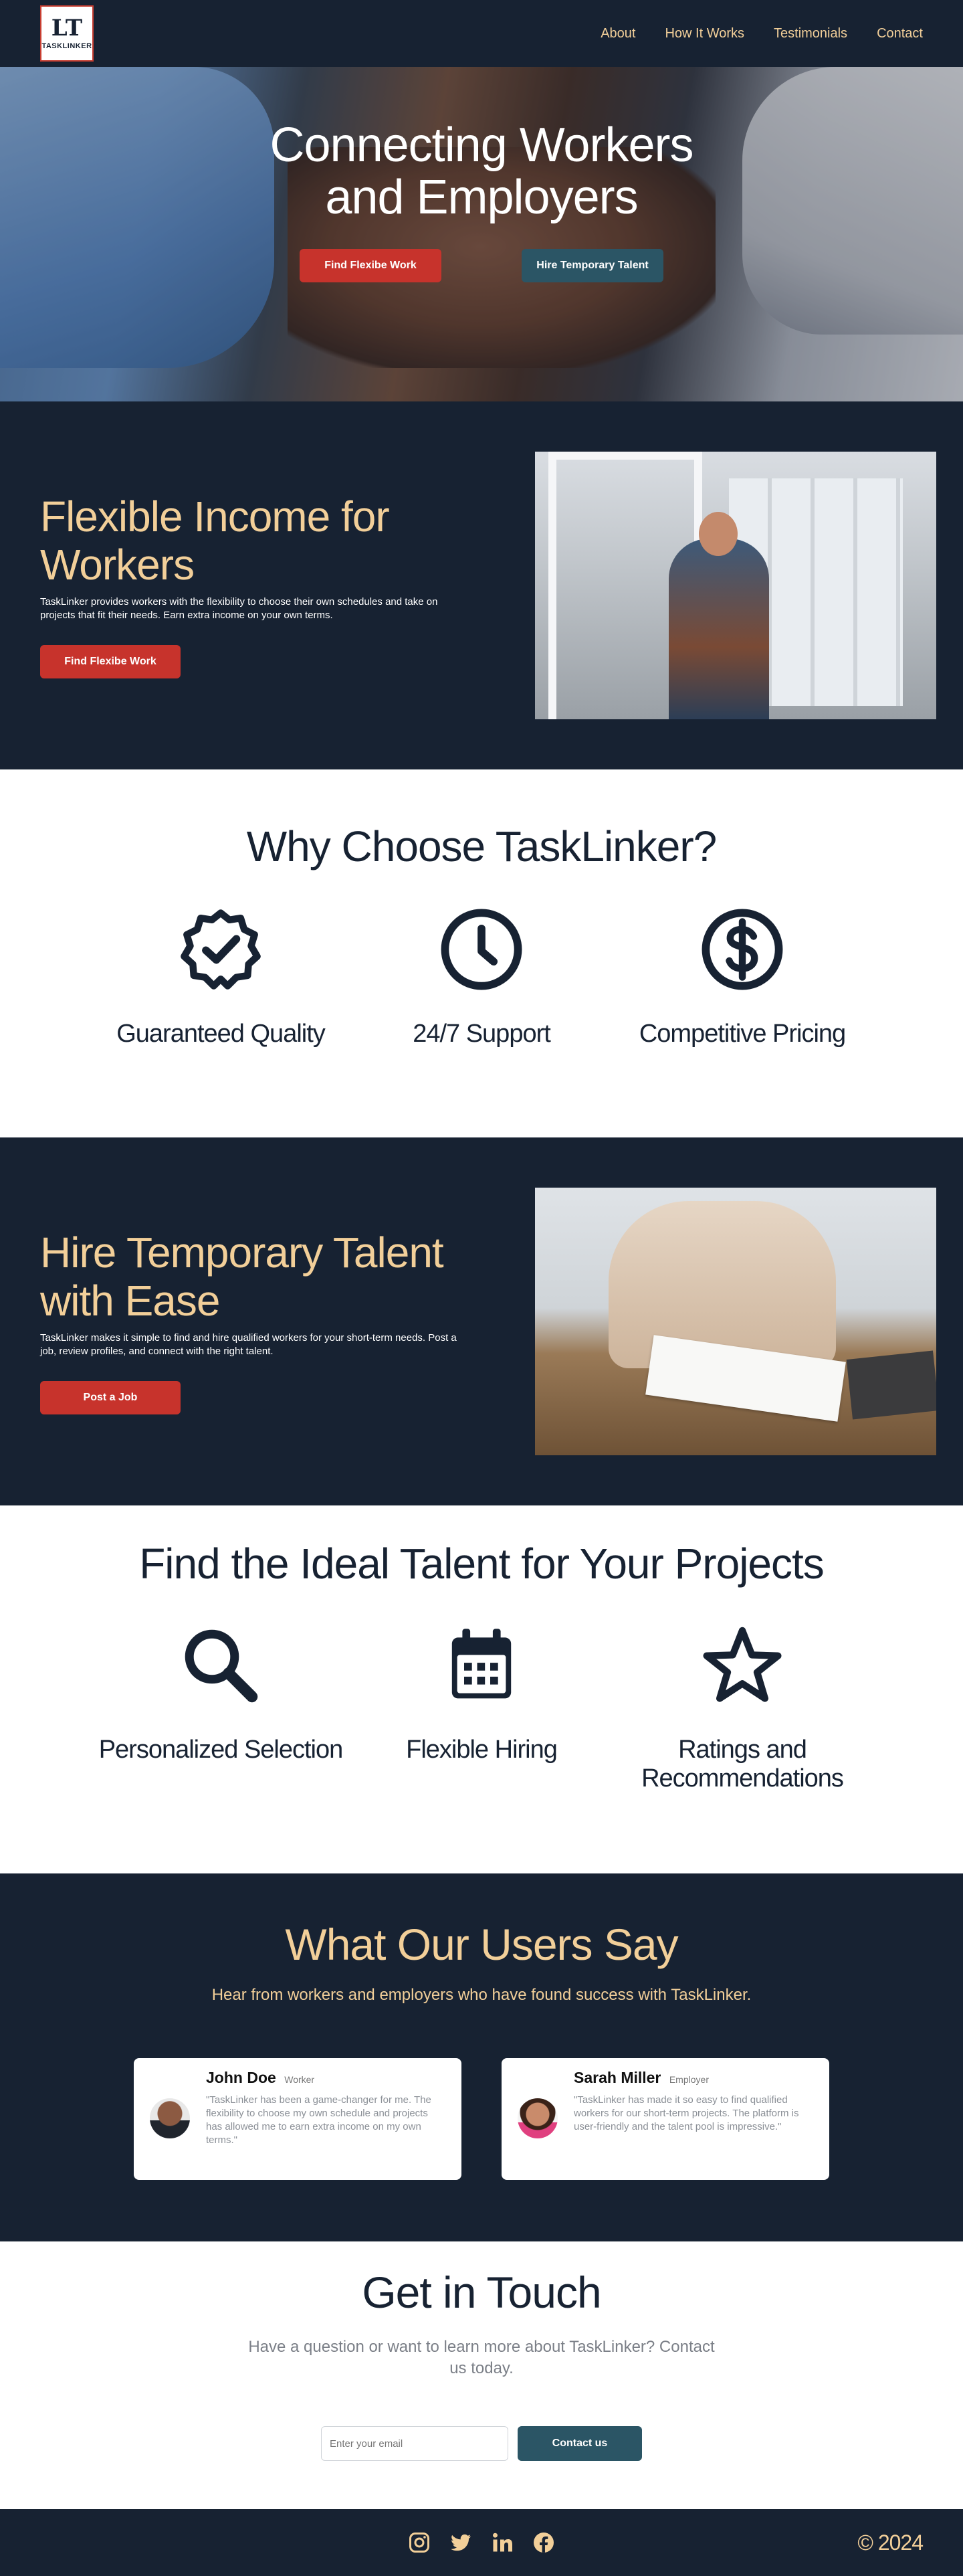  I want to click on main-nav: About How It Works Testimonials Contact, so click(762, 33).